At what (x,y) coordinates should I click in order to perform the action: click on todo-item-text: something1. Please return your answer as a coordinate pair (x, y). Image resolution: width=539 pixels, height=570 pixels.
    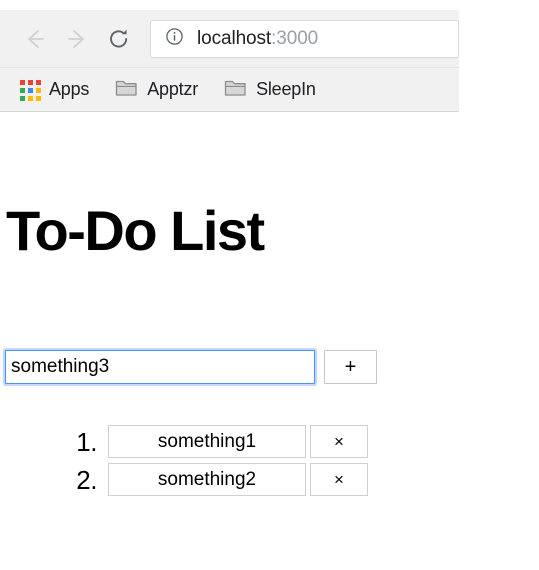
    Looking at the image, I should click on (207, 441).